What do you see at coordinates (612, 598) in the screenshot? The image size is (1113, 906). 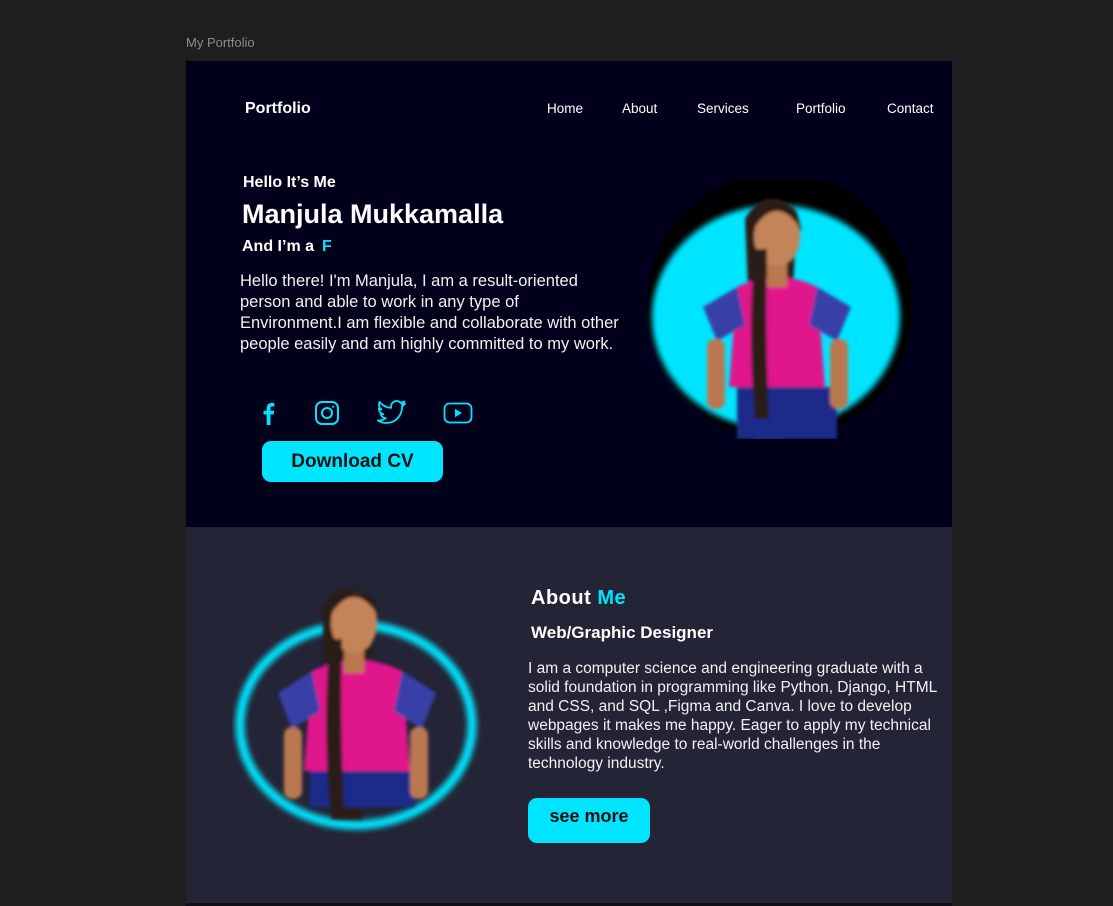 I see `about-title-accent: Me` at bounding box center [612, 598].